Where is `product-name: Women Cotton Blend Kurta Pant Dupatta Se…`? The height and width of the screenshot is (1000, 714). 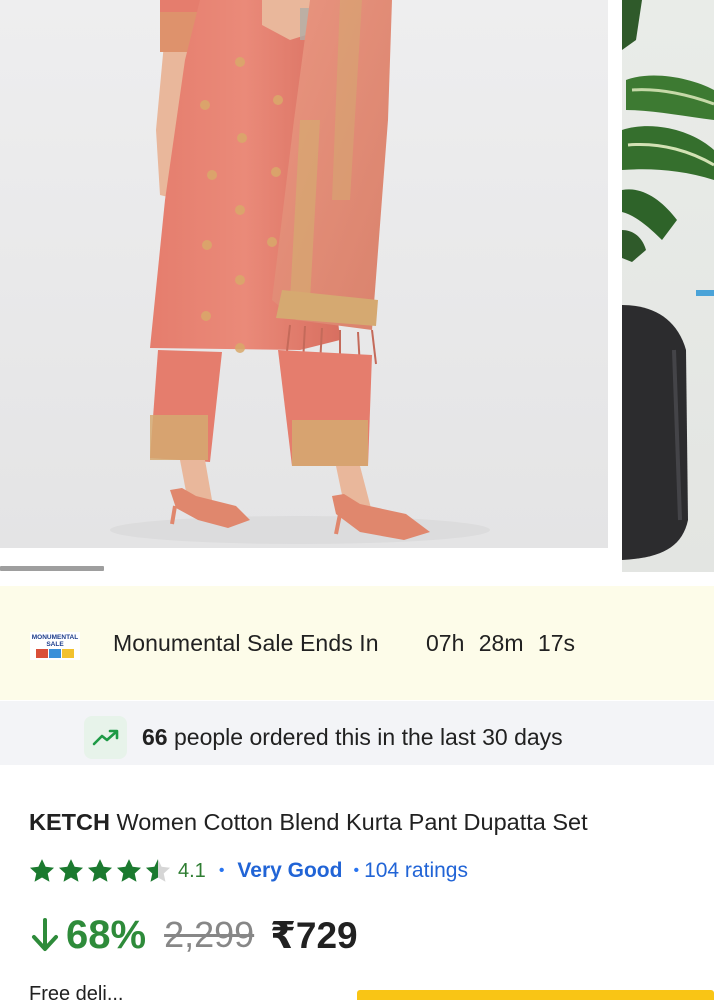
product-name: Women Cotton Blend Kurta Pant Dupatta Se… is located at coordinates (352, 822).